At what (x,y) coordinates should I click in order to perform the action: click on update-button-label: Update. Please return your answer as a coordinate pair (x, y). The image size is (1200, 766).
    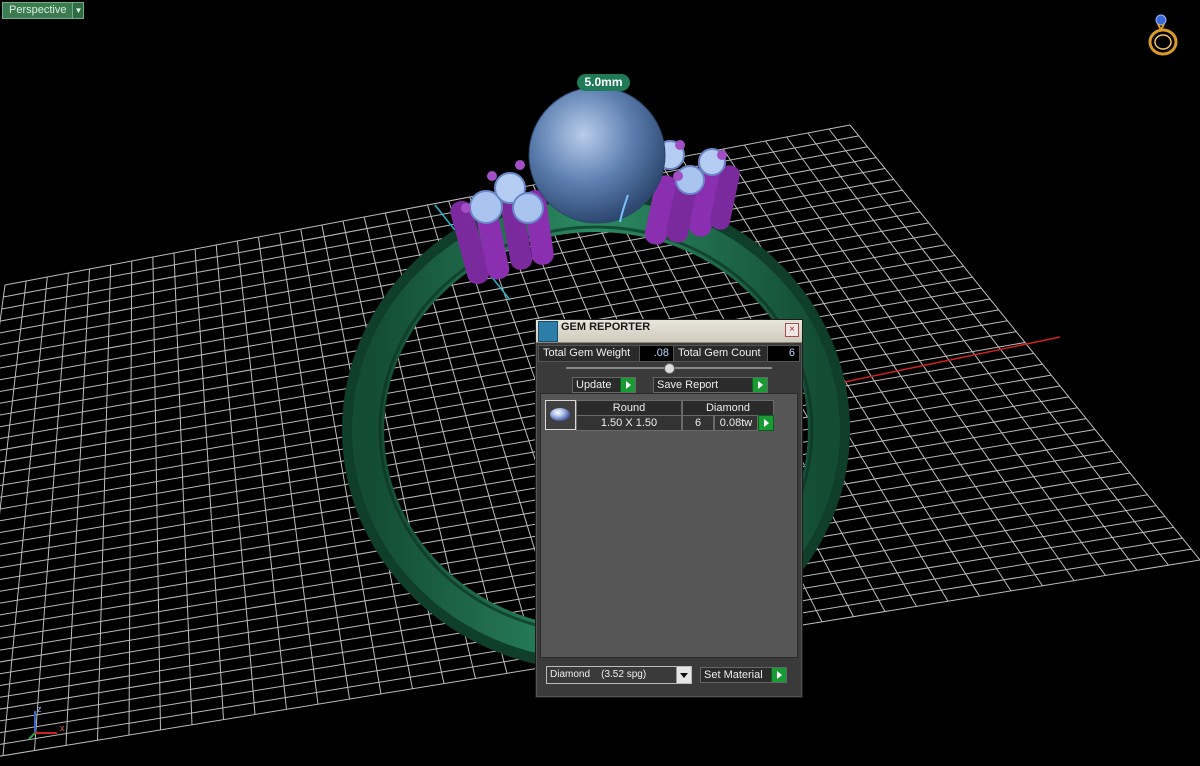
    Looking at the image, I should click on (594, 385).